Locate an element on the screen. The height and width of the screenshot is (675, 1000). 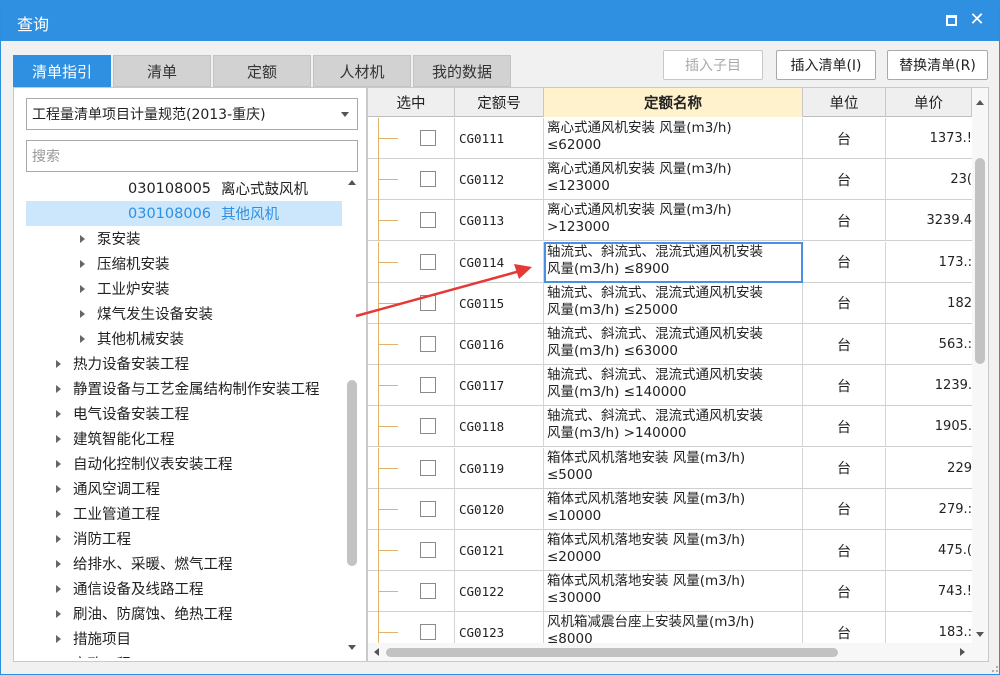
spec-select: 工程量清单项目计量规范(2013-重庆) is located at coordinates (192, 114).